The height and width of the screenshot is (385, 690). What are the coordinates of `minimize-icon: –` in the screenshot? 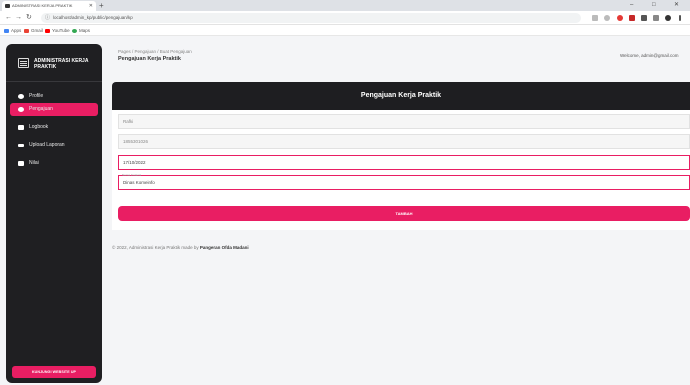 It's located at (631, 5).